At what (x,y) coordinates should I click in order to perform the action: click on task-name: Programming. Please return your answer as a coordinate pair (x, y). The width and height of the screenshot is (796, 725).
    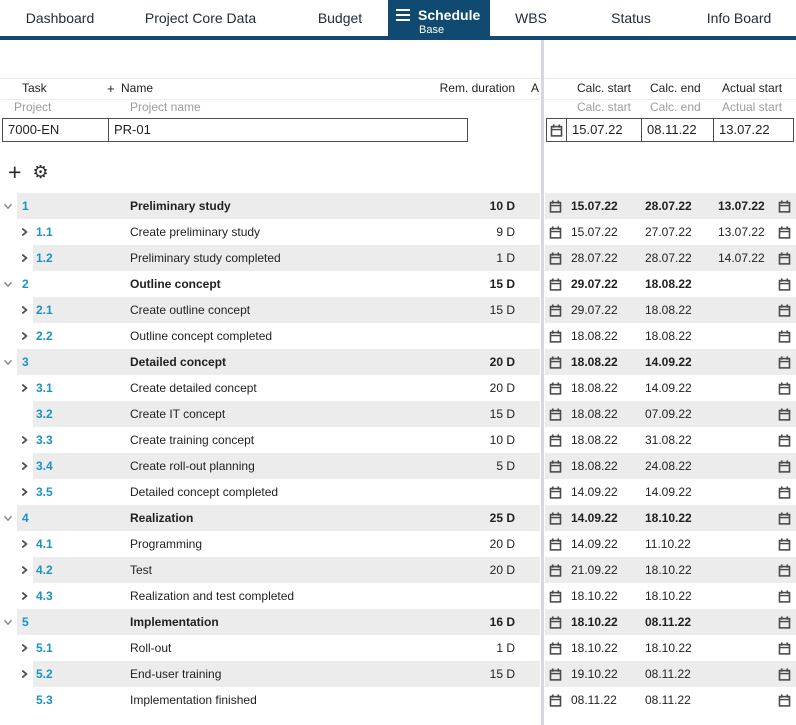
    Looking at the image, I should click on (292, 544).